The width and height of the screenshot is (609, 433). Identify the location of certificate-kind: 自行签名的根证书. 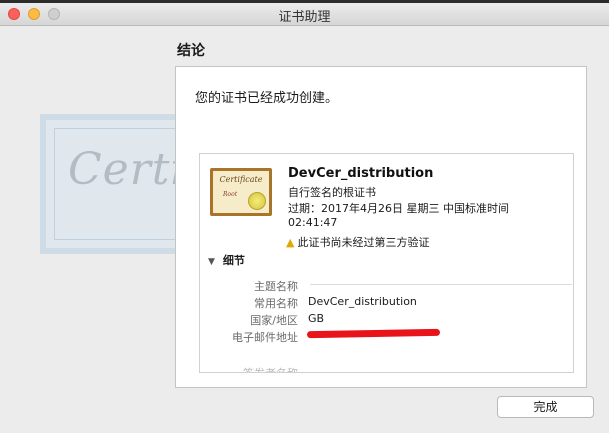
(332, 192).